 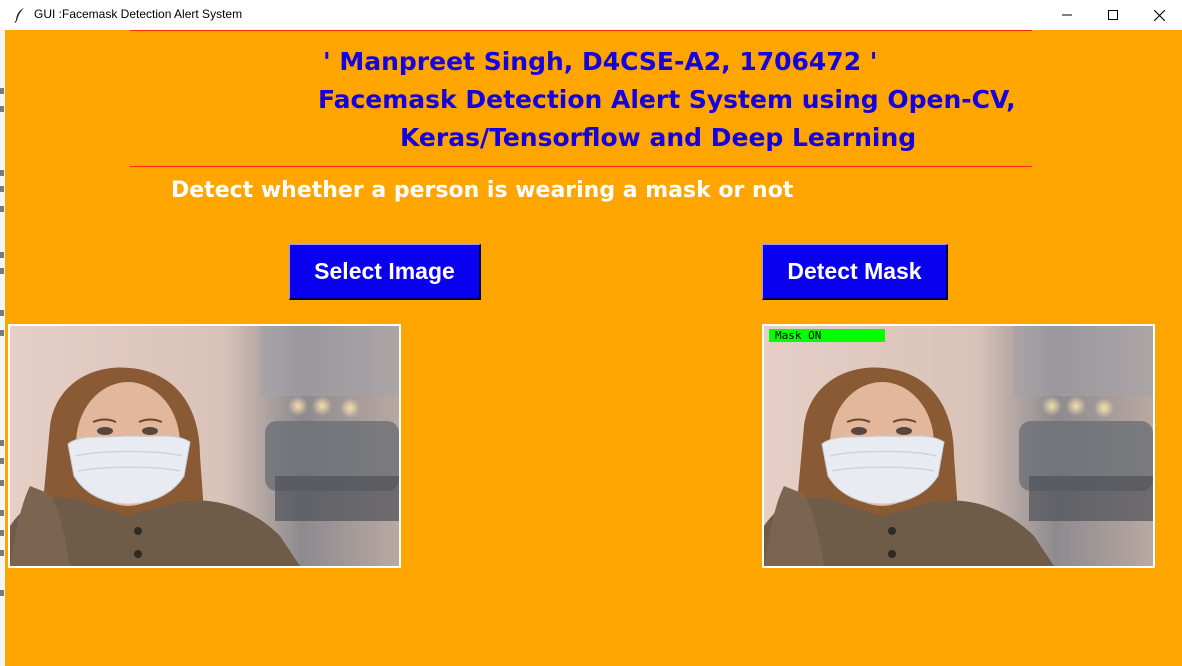 What do you see at coordinates (581, 30) in the screenshot?
I see `divider-top` at bounding box center [581, 30].